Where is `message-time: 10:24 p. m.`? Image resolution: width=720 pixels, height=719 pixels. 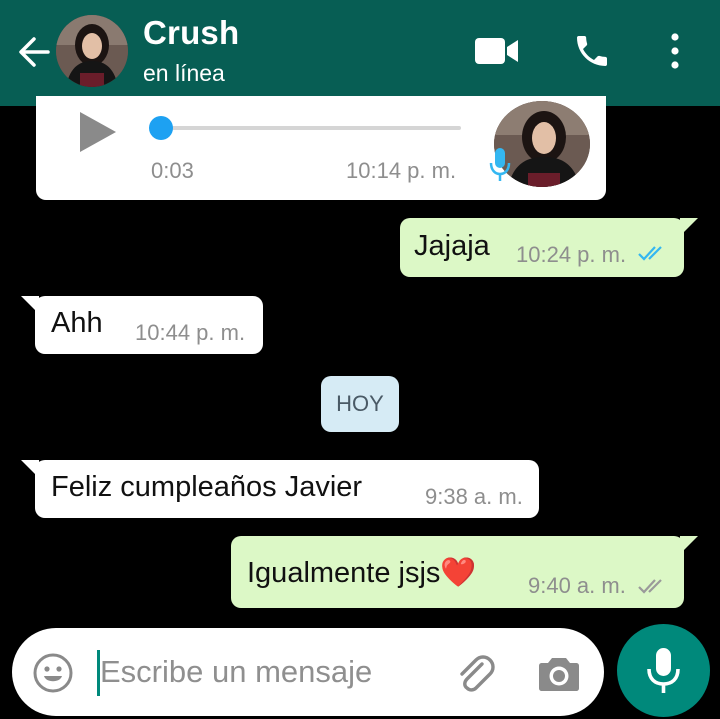
message-time: 10:24 p. m. is located at coordinates (571, 254).